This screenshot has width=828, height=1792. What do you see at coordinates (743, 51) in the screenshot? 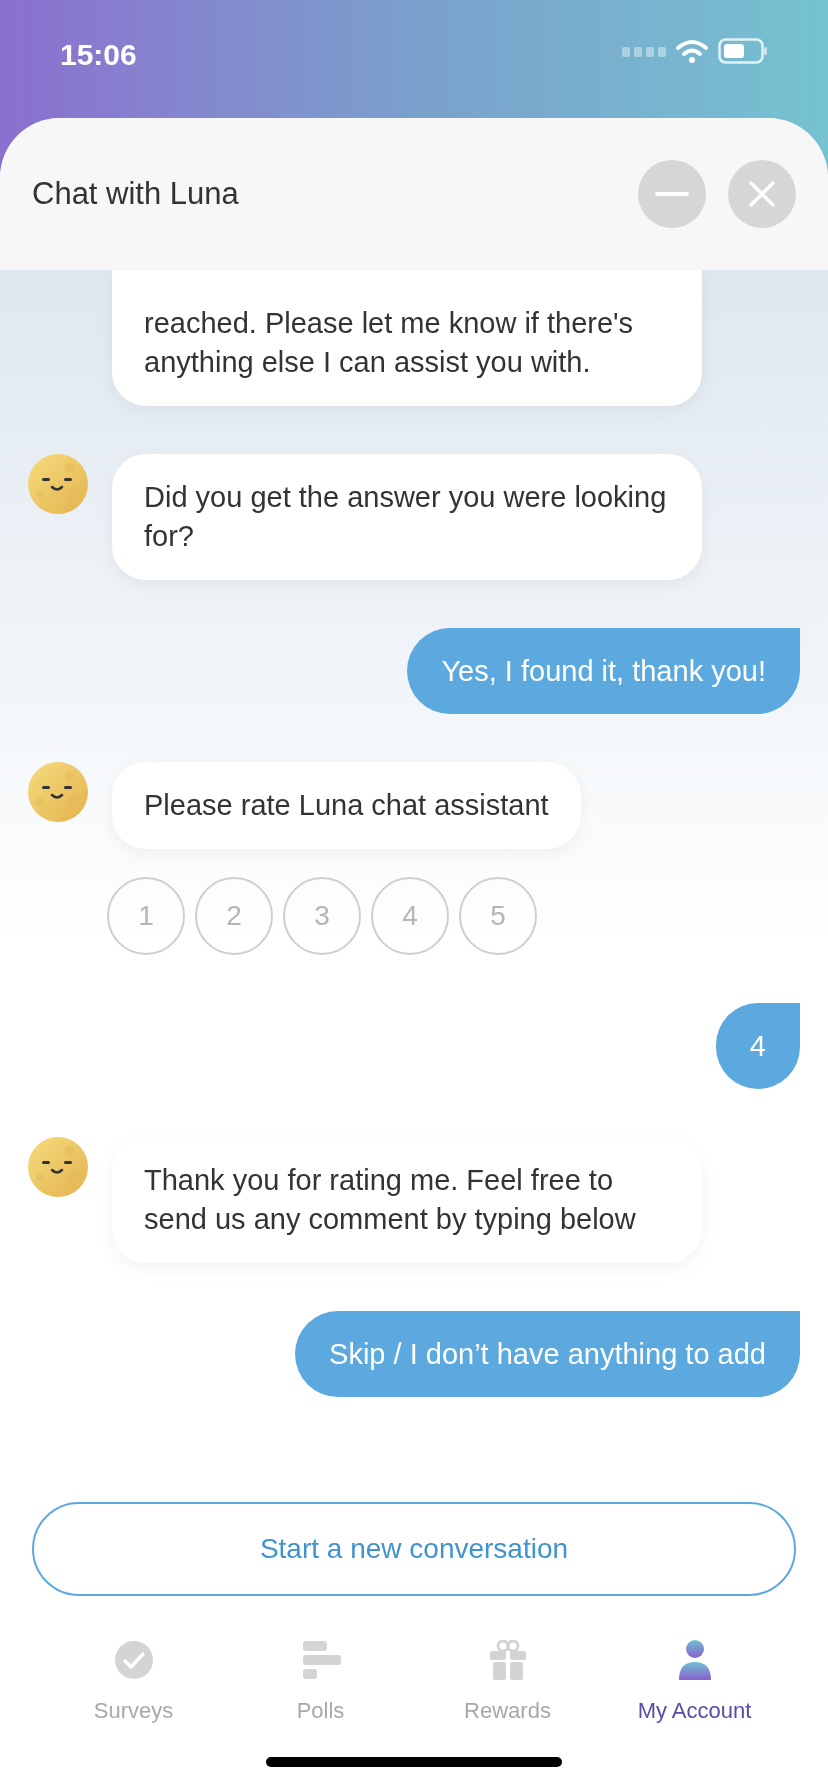
I see `battery-icon` at bounding box center [743, 51].